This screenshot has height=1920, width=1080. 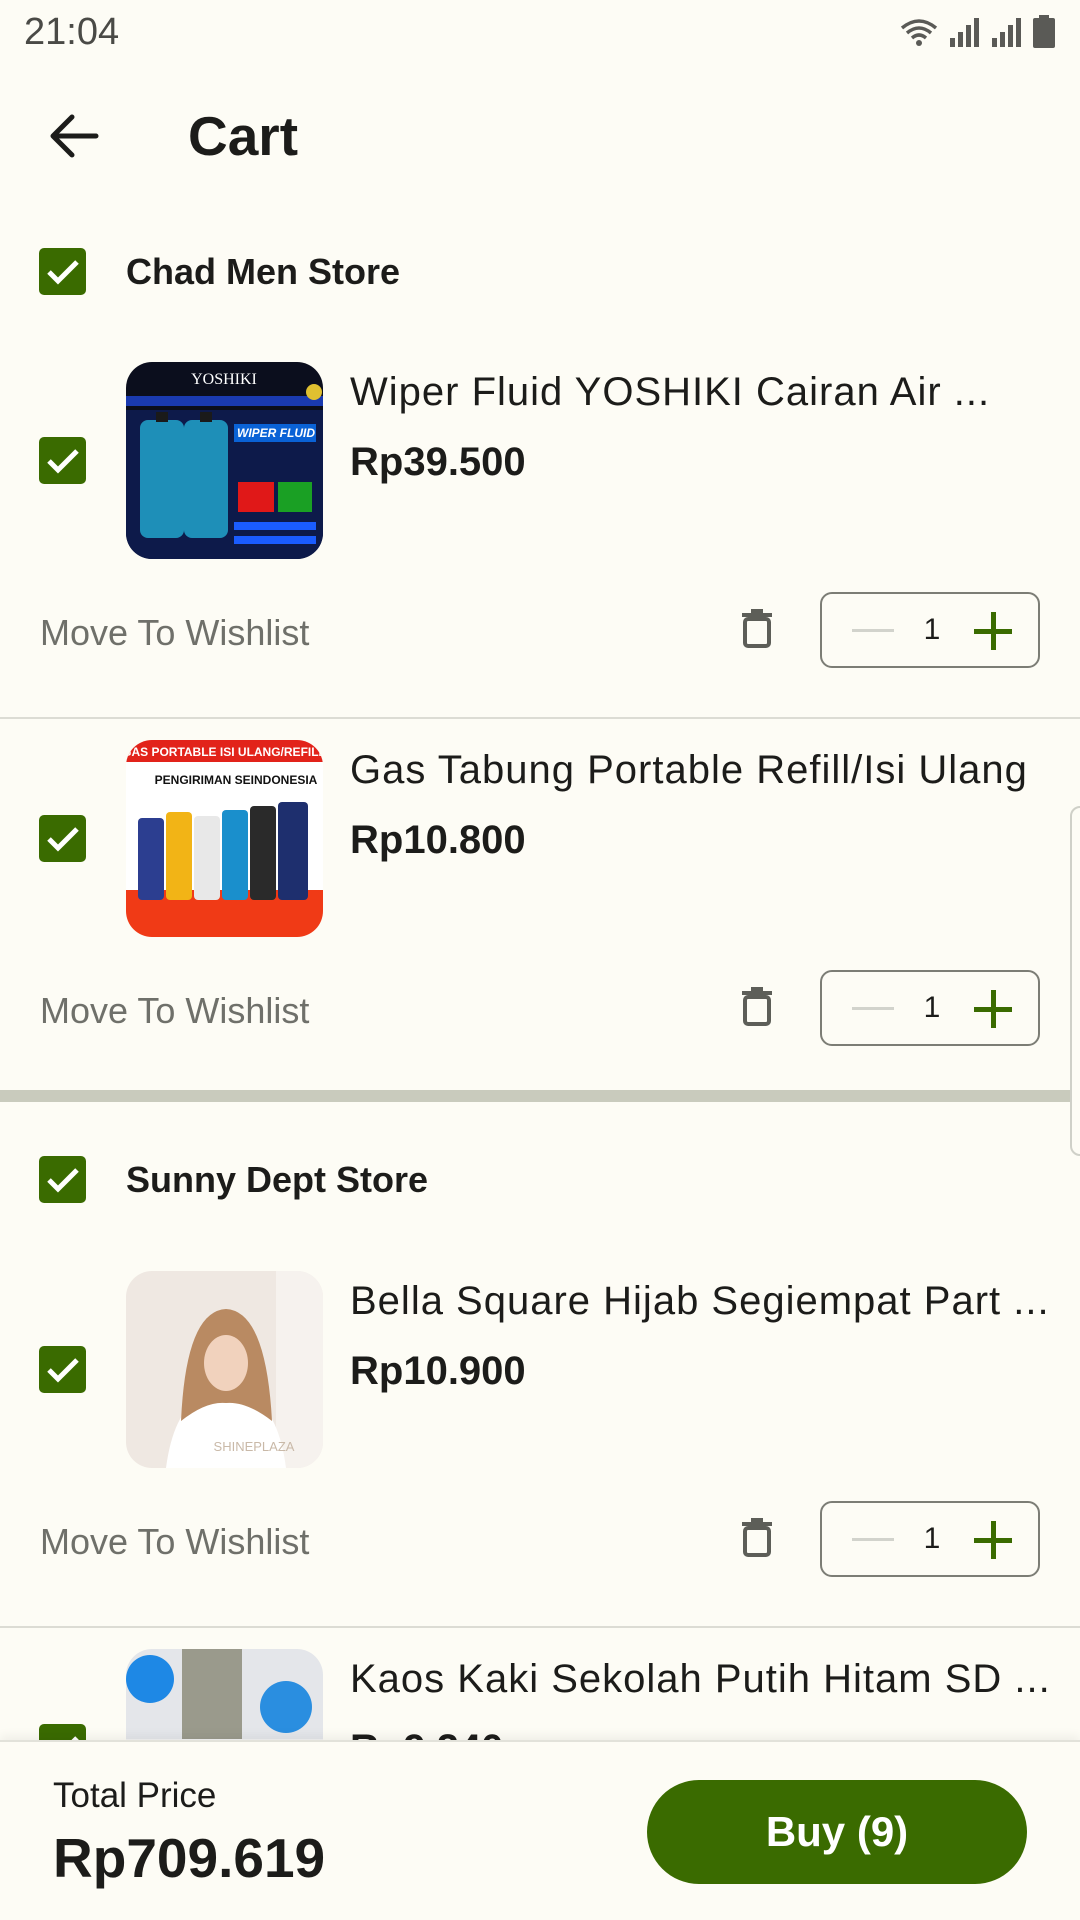 What do you see at coordinates (540, 32) in the screenshot?
I see `status-bar: 21:04` at bounding box center [540, 32].